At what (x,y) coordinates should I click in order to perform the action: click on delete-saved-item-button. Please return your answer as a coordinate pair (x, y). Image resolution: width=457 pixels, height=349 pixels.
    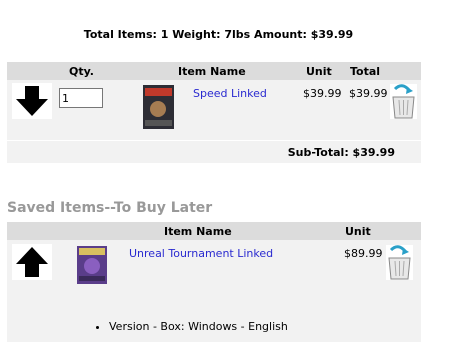
    Looking at the image, I should click on (399, 262).